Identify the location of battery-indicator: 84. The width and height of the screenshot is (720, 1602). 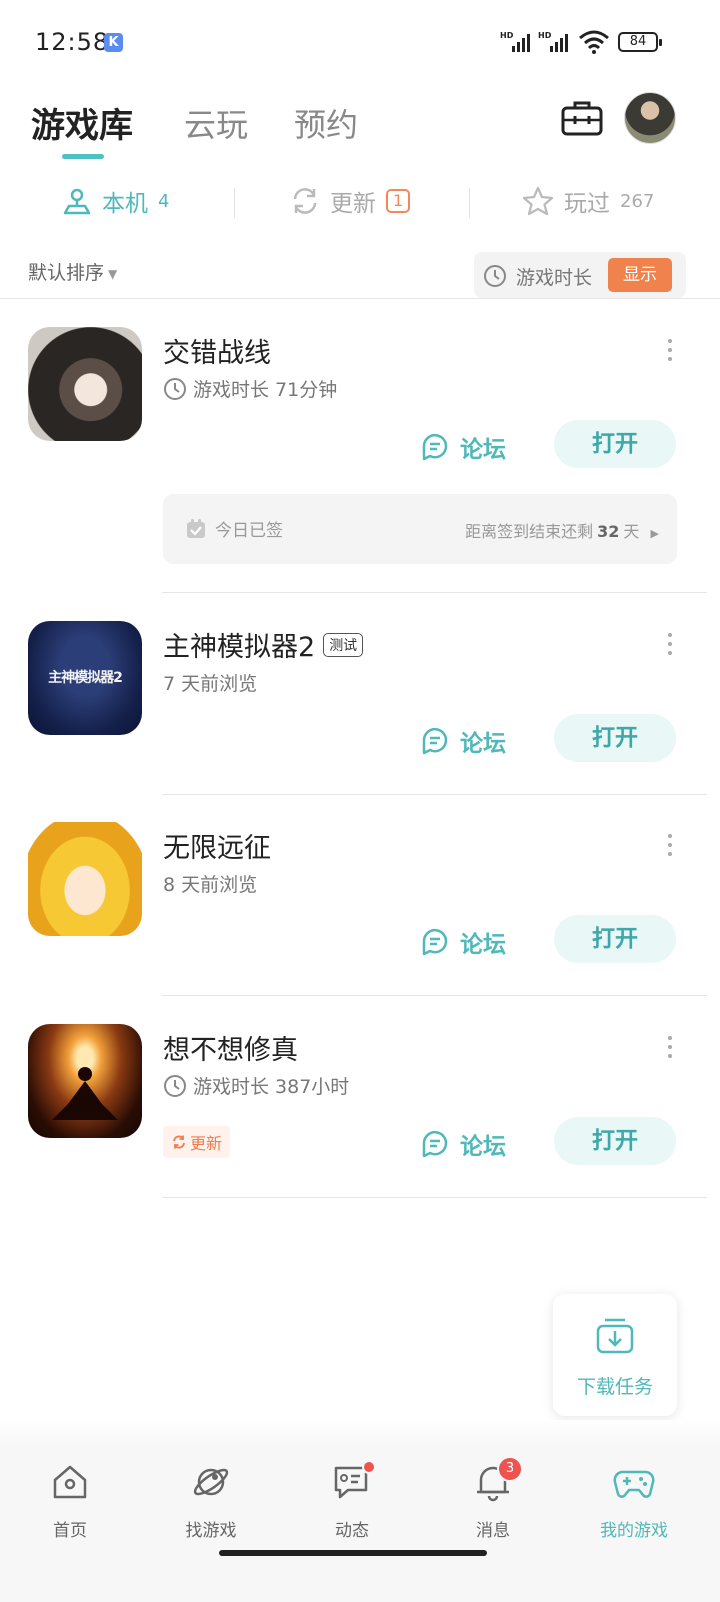
(640, 42).